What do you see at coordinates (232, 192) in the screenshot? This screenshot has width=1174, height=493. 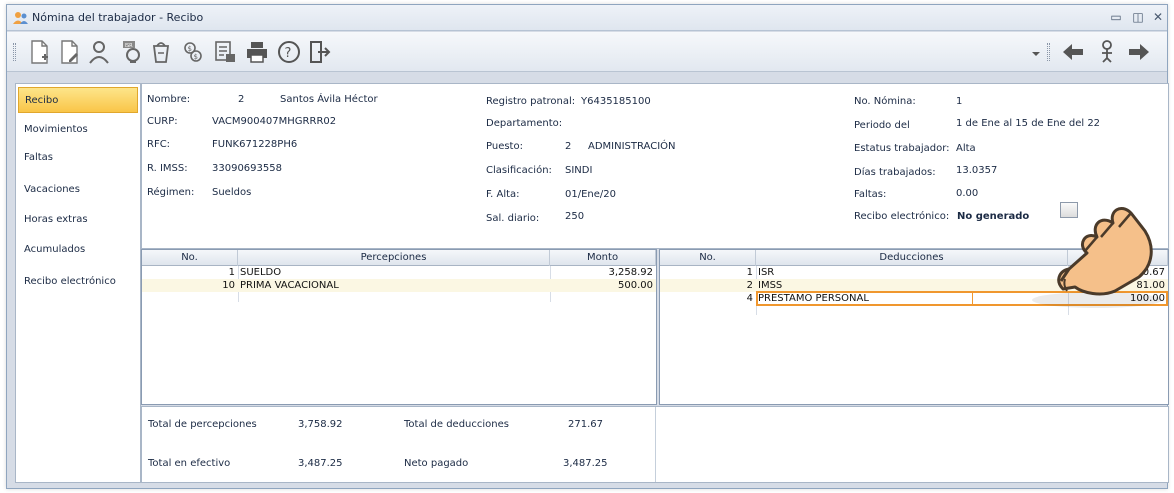 I see `regimen-value: Sueldos` at bounding box center [232, 192].